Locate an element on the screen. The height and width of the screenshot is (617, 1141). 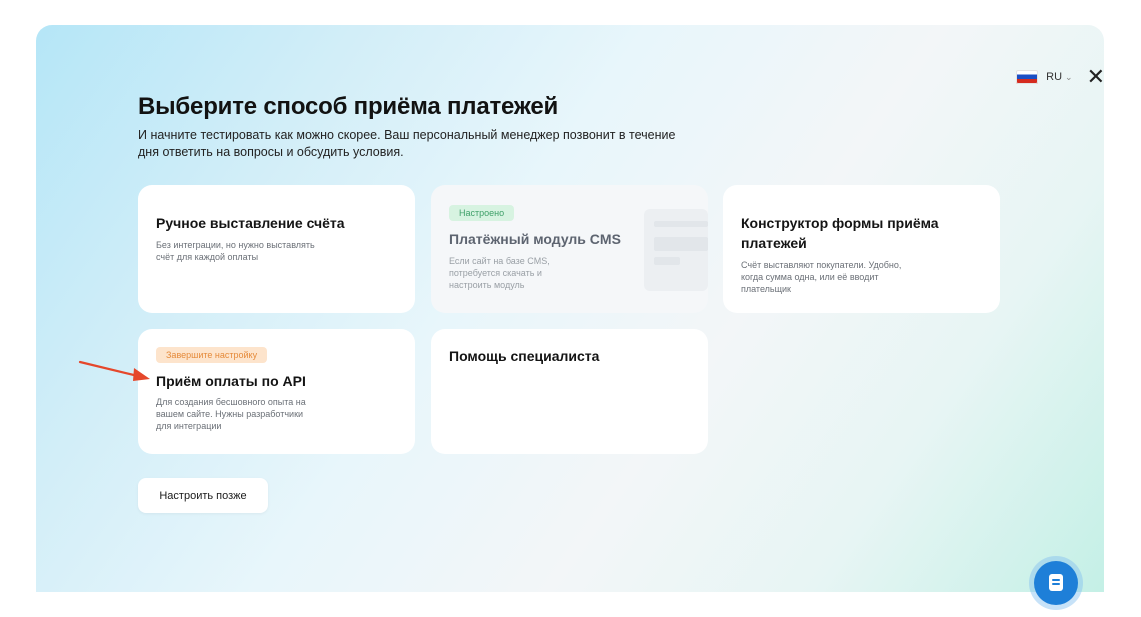
page-title: Выберите способ приёма платежей is located at coordinates (348, 106).